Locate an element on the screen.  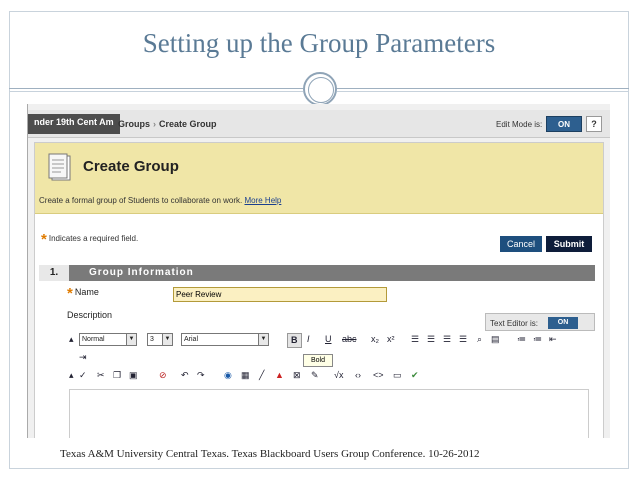
divider-left-thin is located at coordinates (156, 91).